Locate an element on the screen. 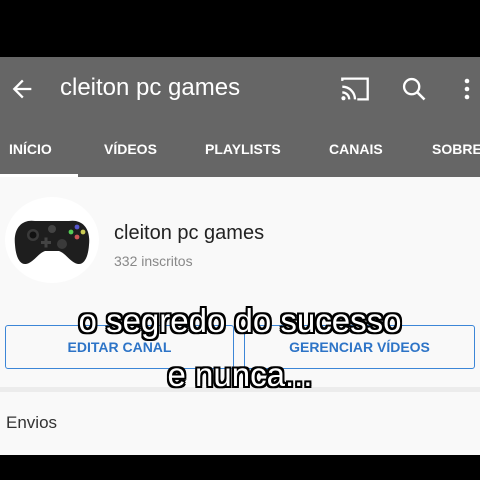 The width and height of the screenshot is (480, 480). channel-tabs: INÍCIO VÍDEOS PLAYLISTS CANAIS SOBRE is located at coordinates (240, 152).